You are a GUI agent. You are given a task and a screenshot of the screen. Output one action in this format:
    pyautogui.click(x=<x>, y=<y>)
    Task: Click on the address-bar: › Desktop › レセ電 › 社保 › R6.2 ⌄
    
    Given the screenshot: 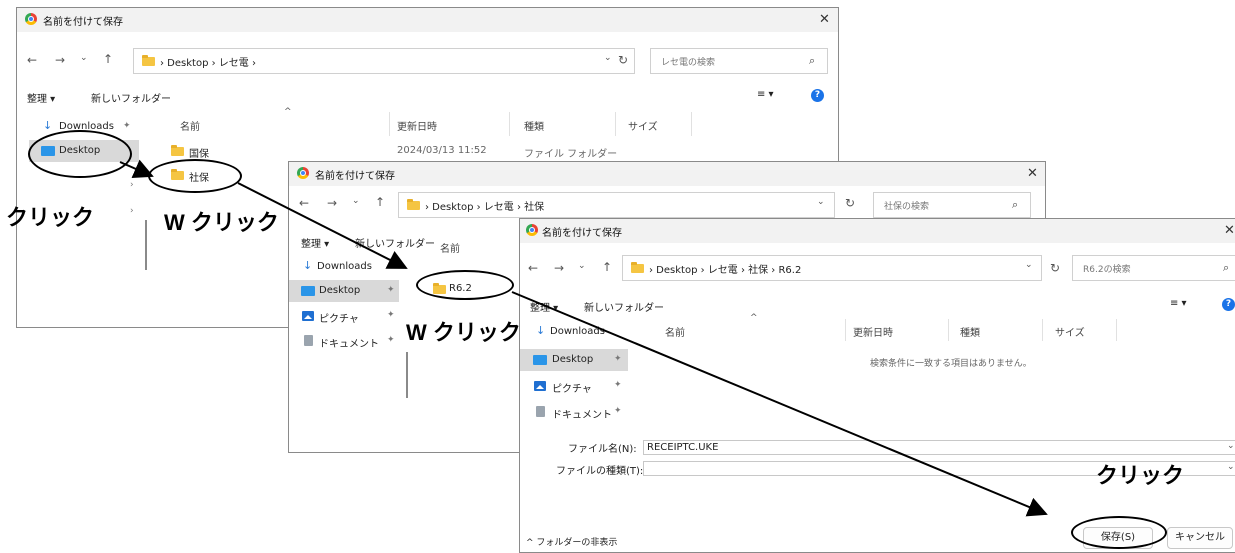 What is the action you would take?
    pyautogui.click(x=832, y=268)
    